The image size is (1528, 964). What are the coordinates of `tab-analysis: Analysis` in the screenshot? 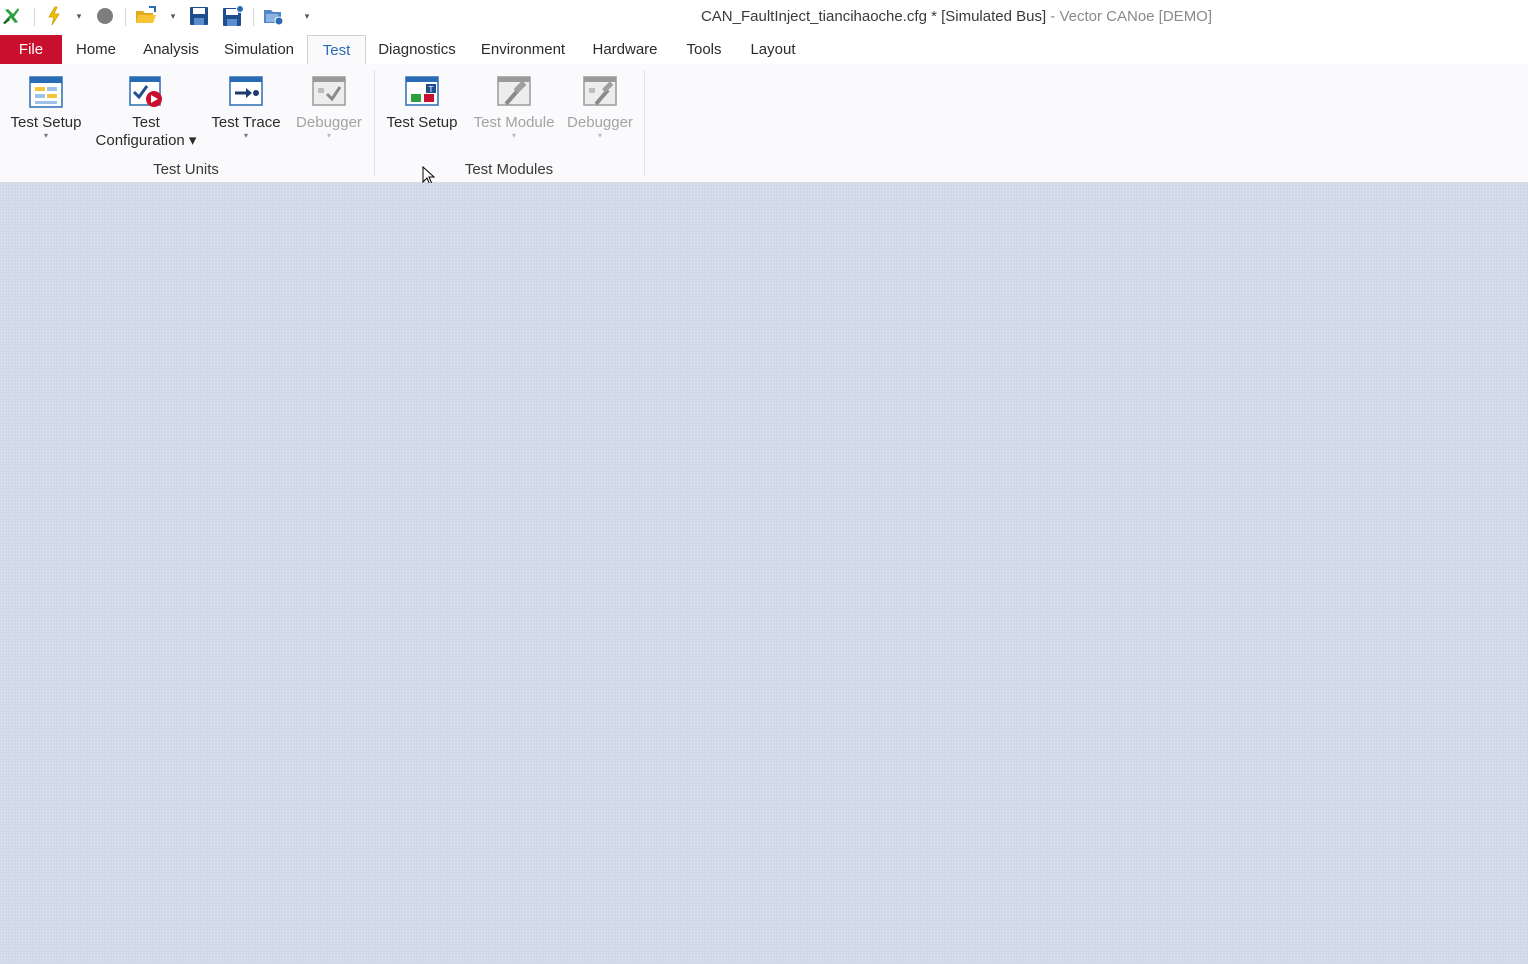 It's located at (171, 49).